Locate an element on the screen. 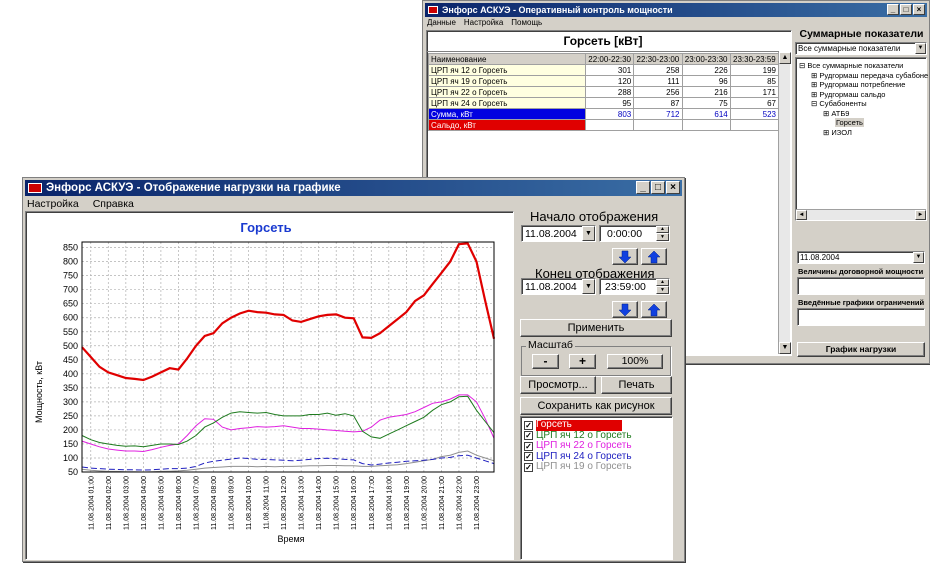 Image resolution: width=930 pixels, height=580 pixels. cell: 226 is located at coordinates (706, 70).